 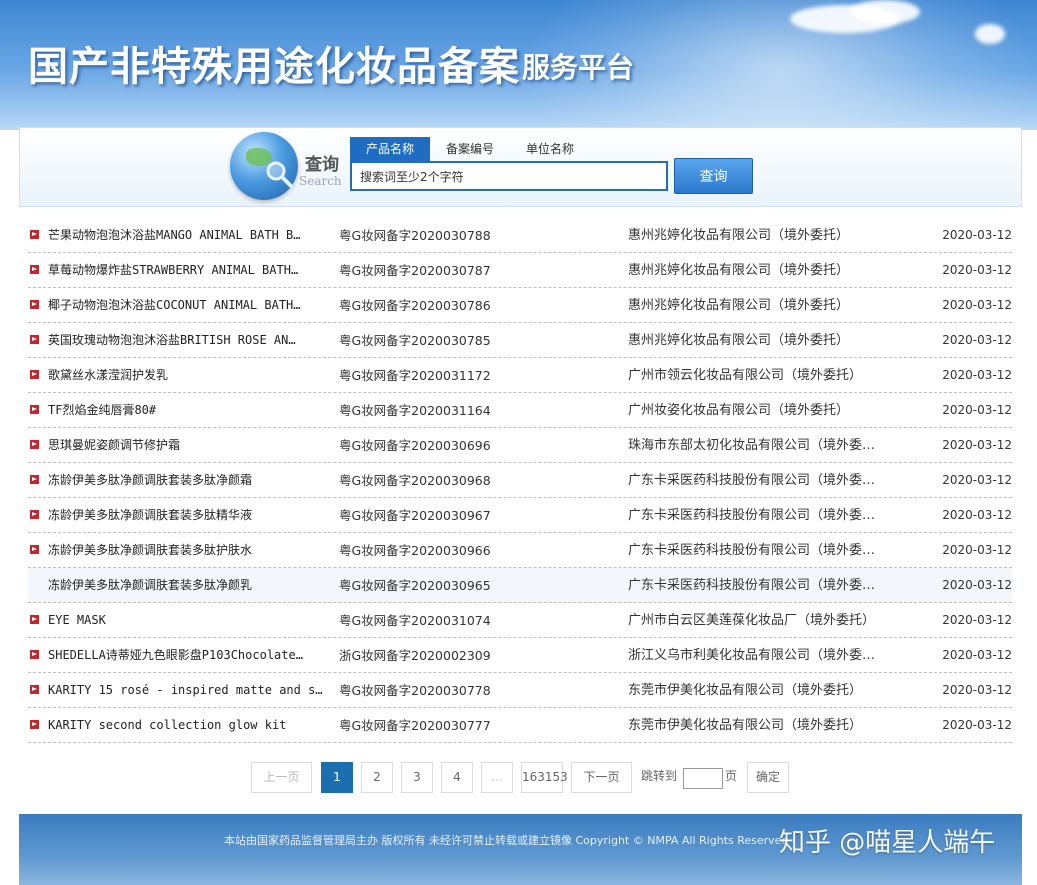 I want to click on record-number: 浙G妆网备字2020002309, so click(x=415, y=655).